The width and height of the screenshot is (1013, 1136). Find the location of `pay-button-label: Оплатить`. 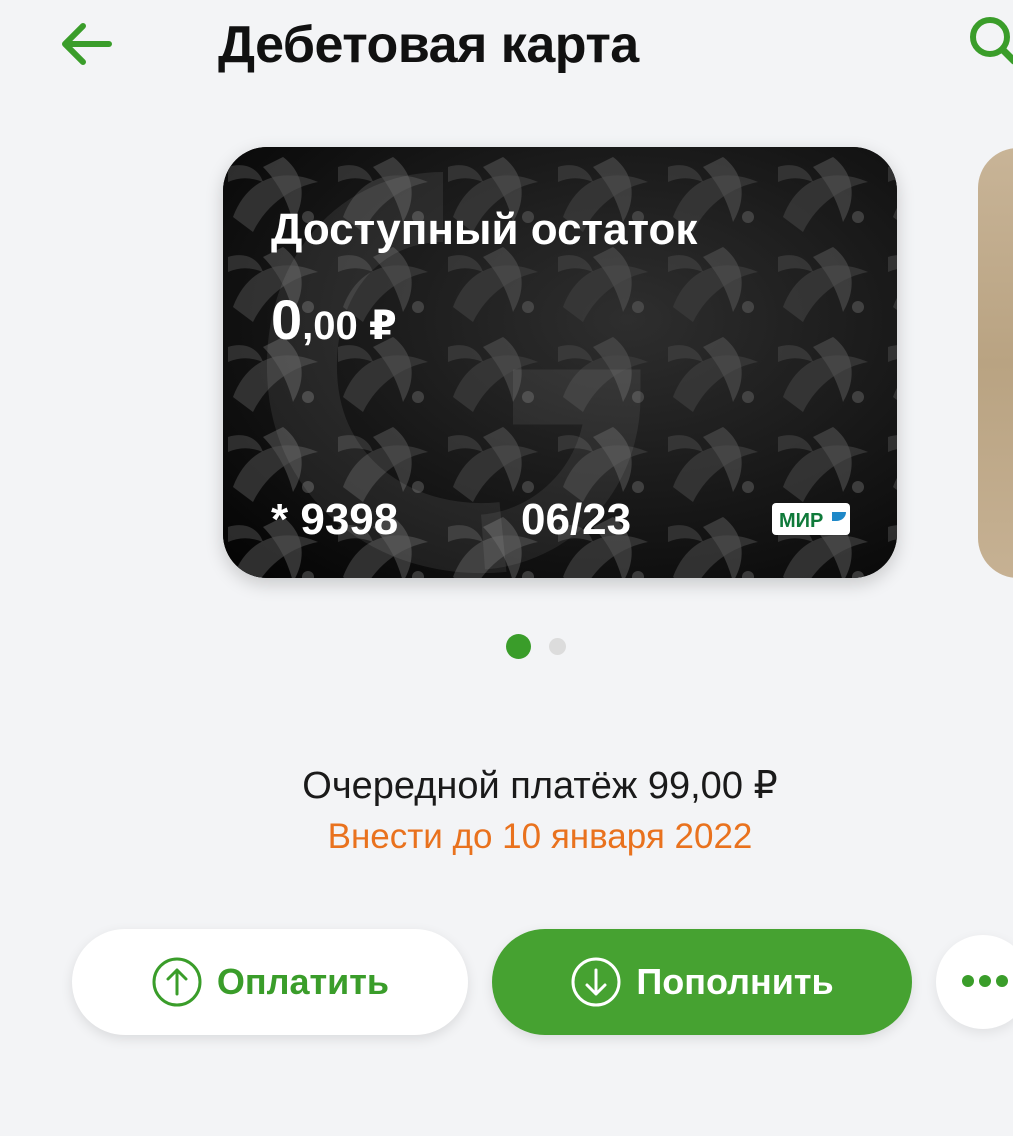

pay-button-label: Оплатить is located at coordinates (303, 981).